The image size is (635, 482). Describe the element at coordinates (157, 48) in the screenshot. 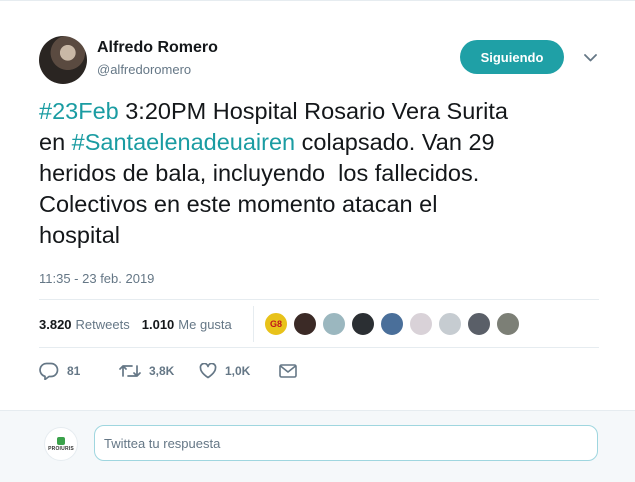

I see `author-name: Alfredo Romero` at that location.